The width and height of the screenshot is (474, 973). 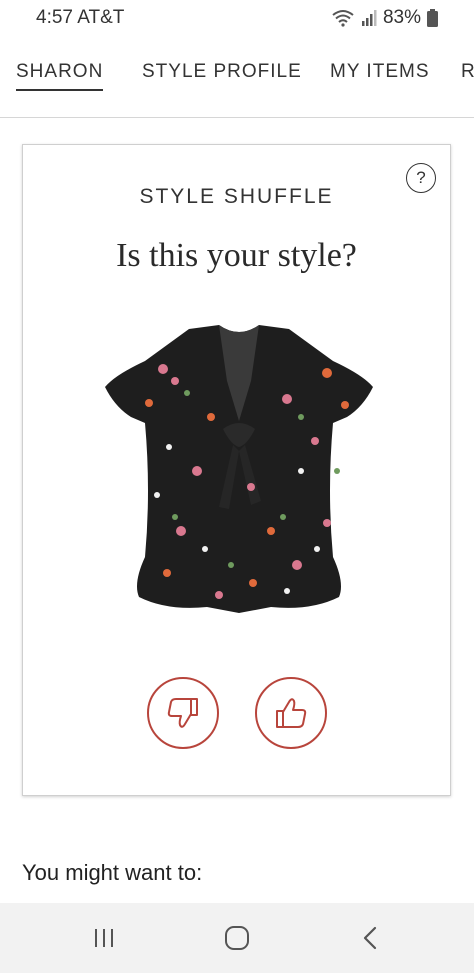 I want to click on tab-style-profile: STYLE PROFILE, so click(x=222, y=72).